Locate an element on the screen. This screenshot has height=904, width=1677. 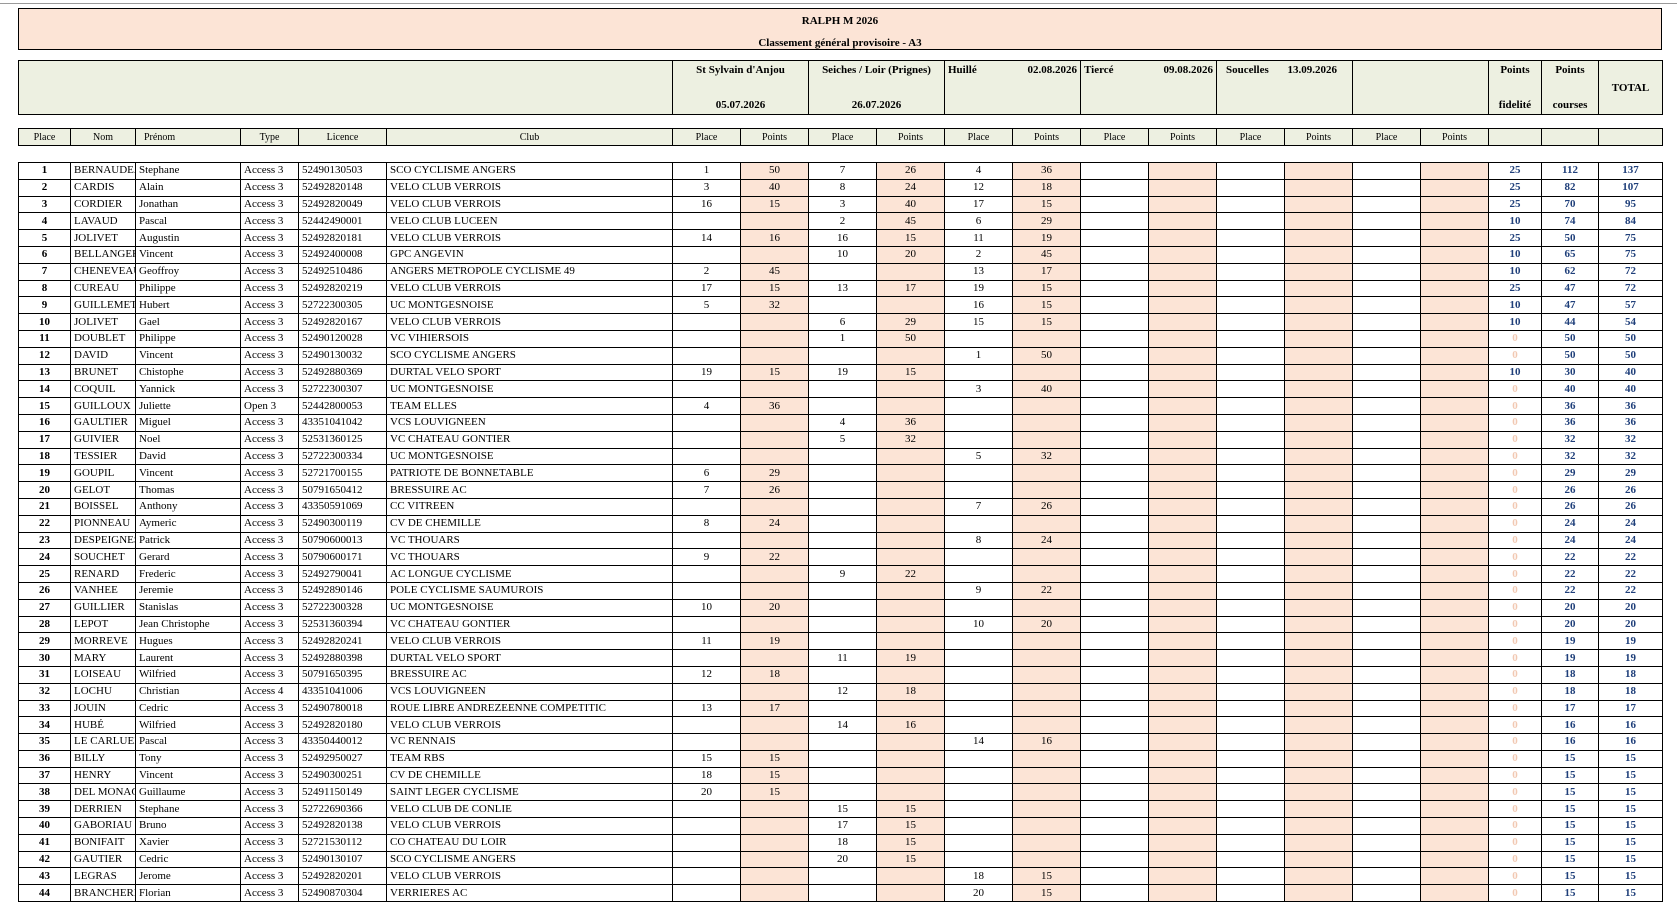
col-race3-place: Place is located at coordinates (978, 137).